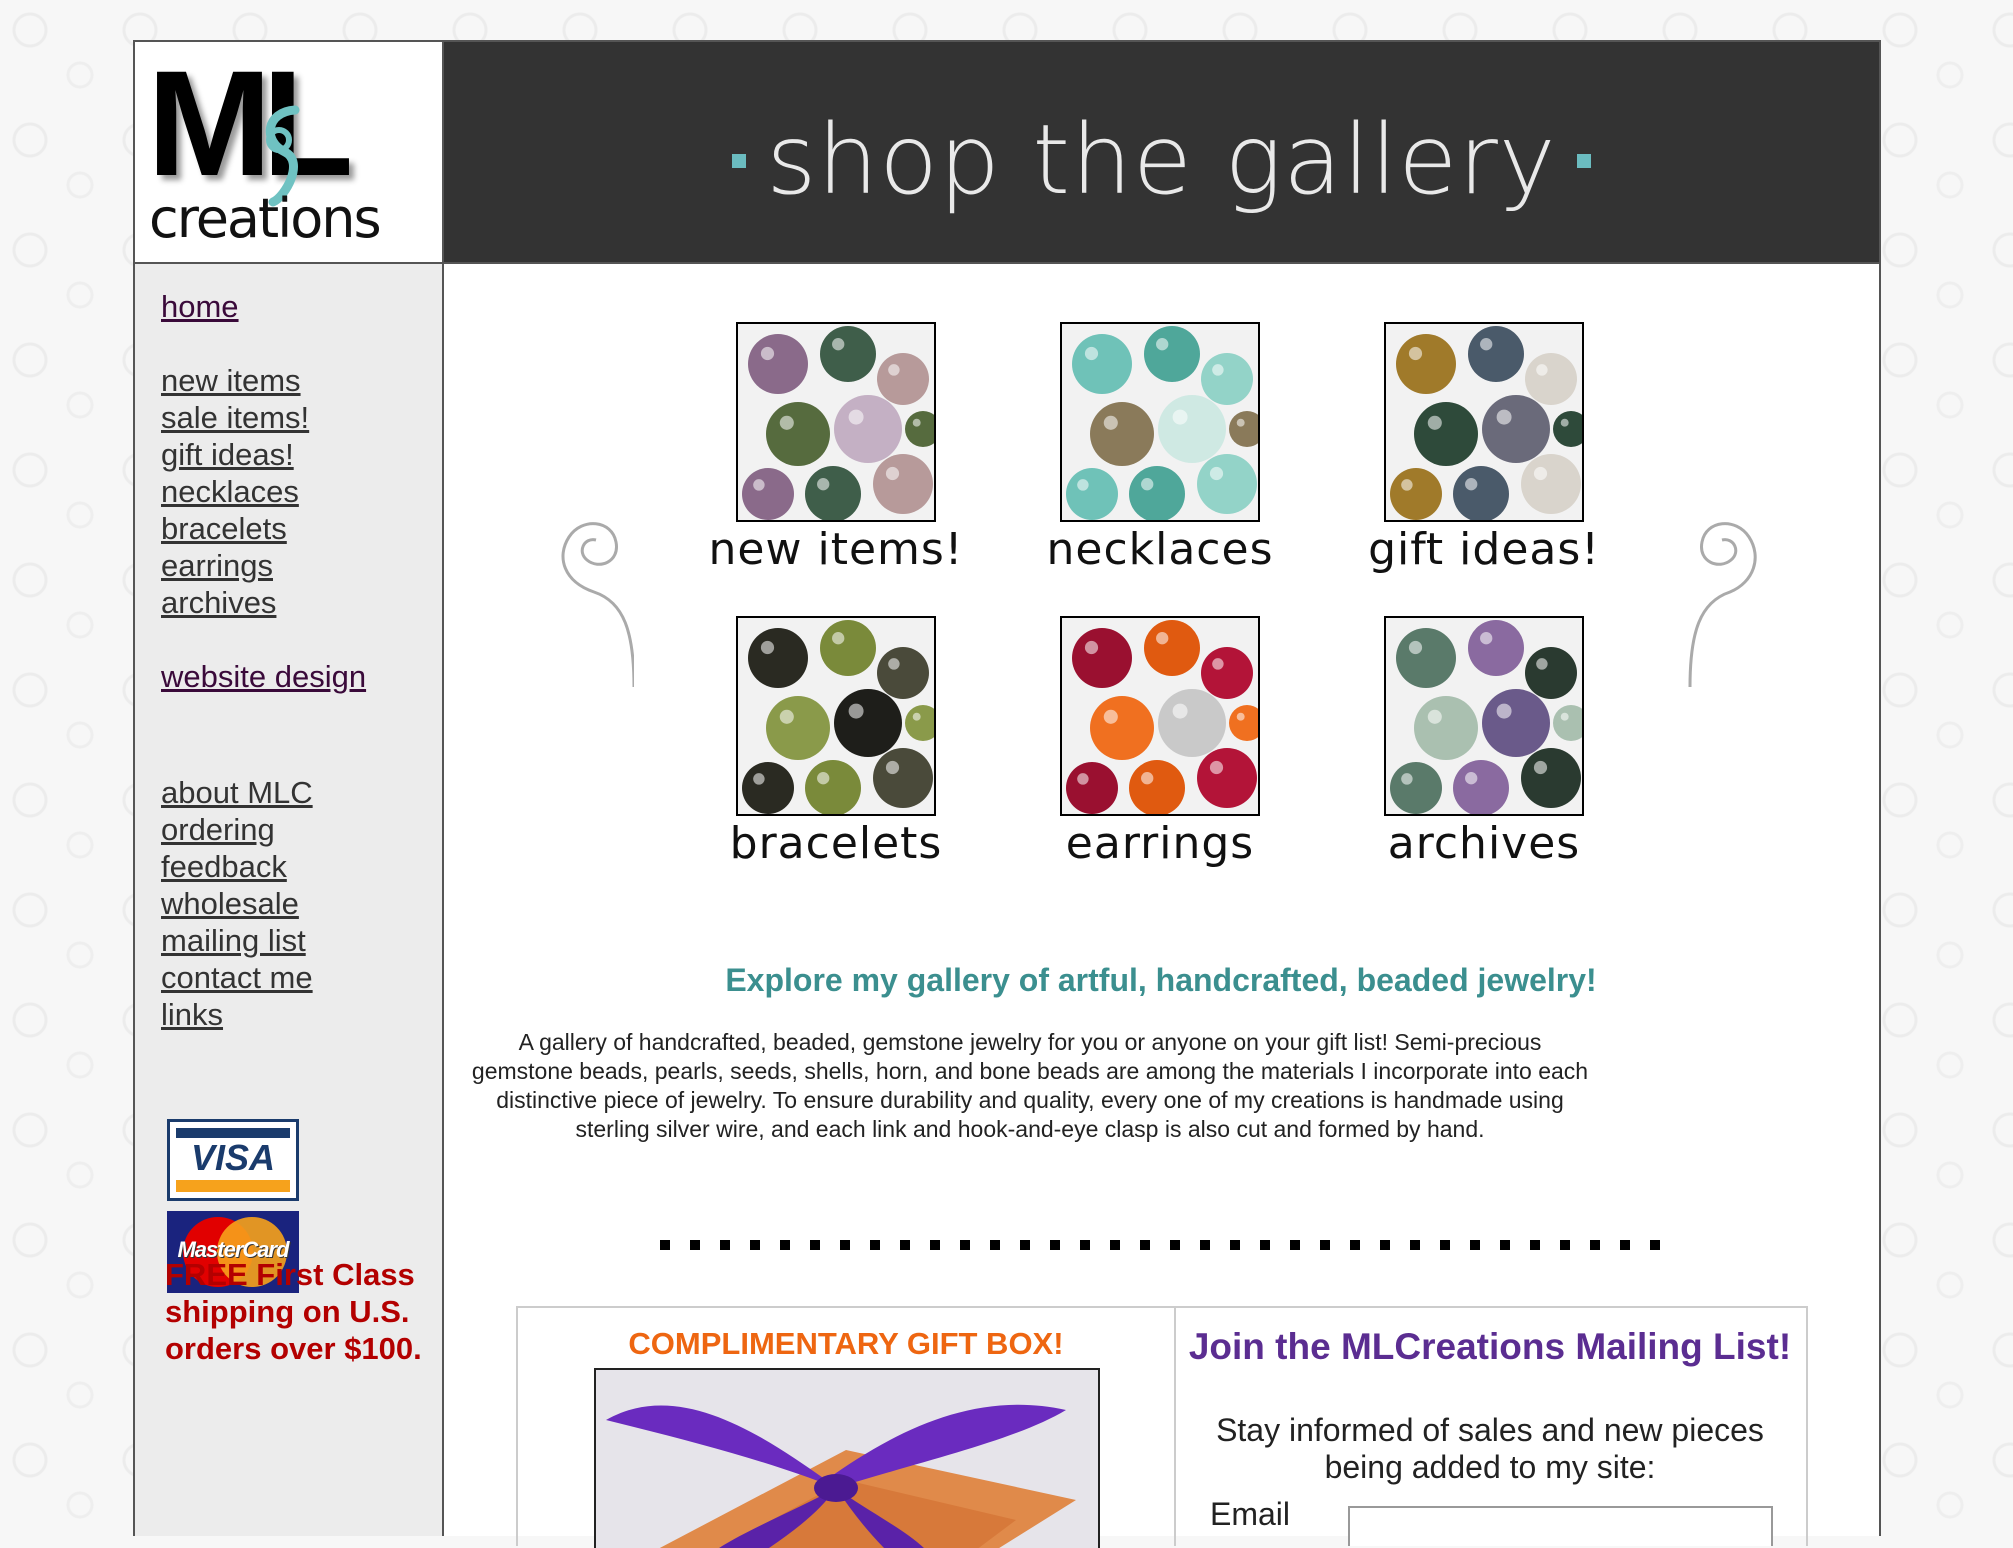 This screenshot has width=2013, height=1548. I want to click on sidebar-link-ordering: ordering, so click(237, 829).